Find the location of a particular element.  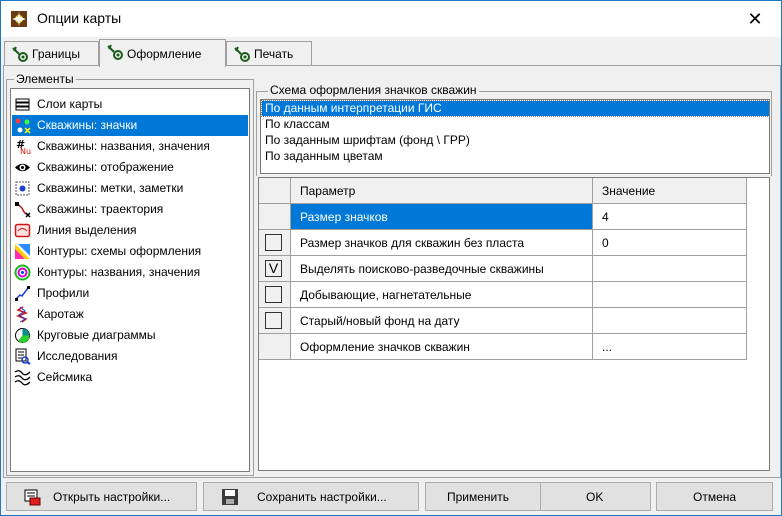

param-cell: Добывающие, нагнетательные is located at coordinates (442, 295).